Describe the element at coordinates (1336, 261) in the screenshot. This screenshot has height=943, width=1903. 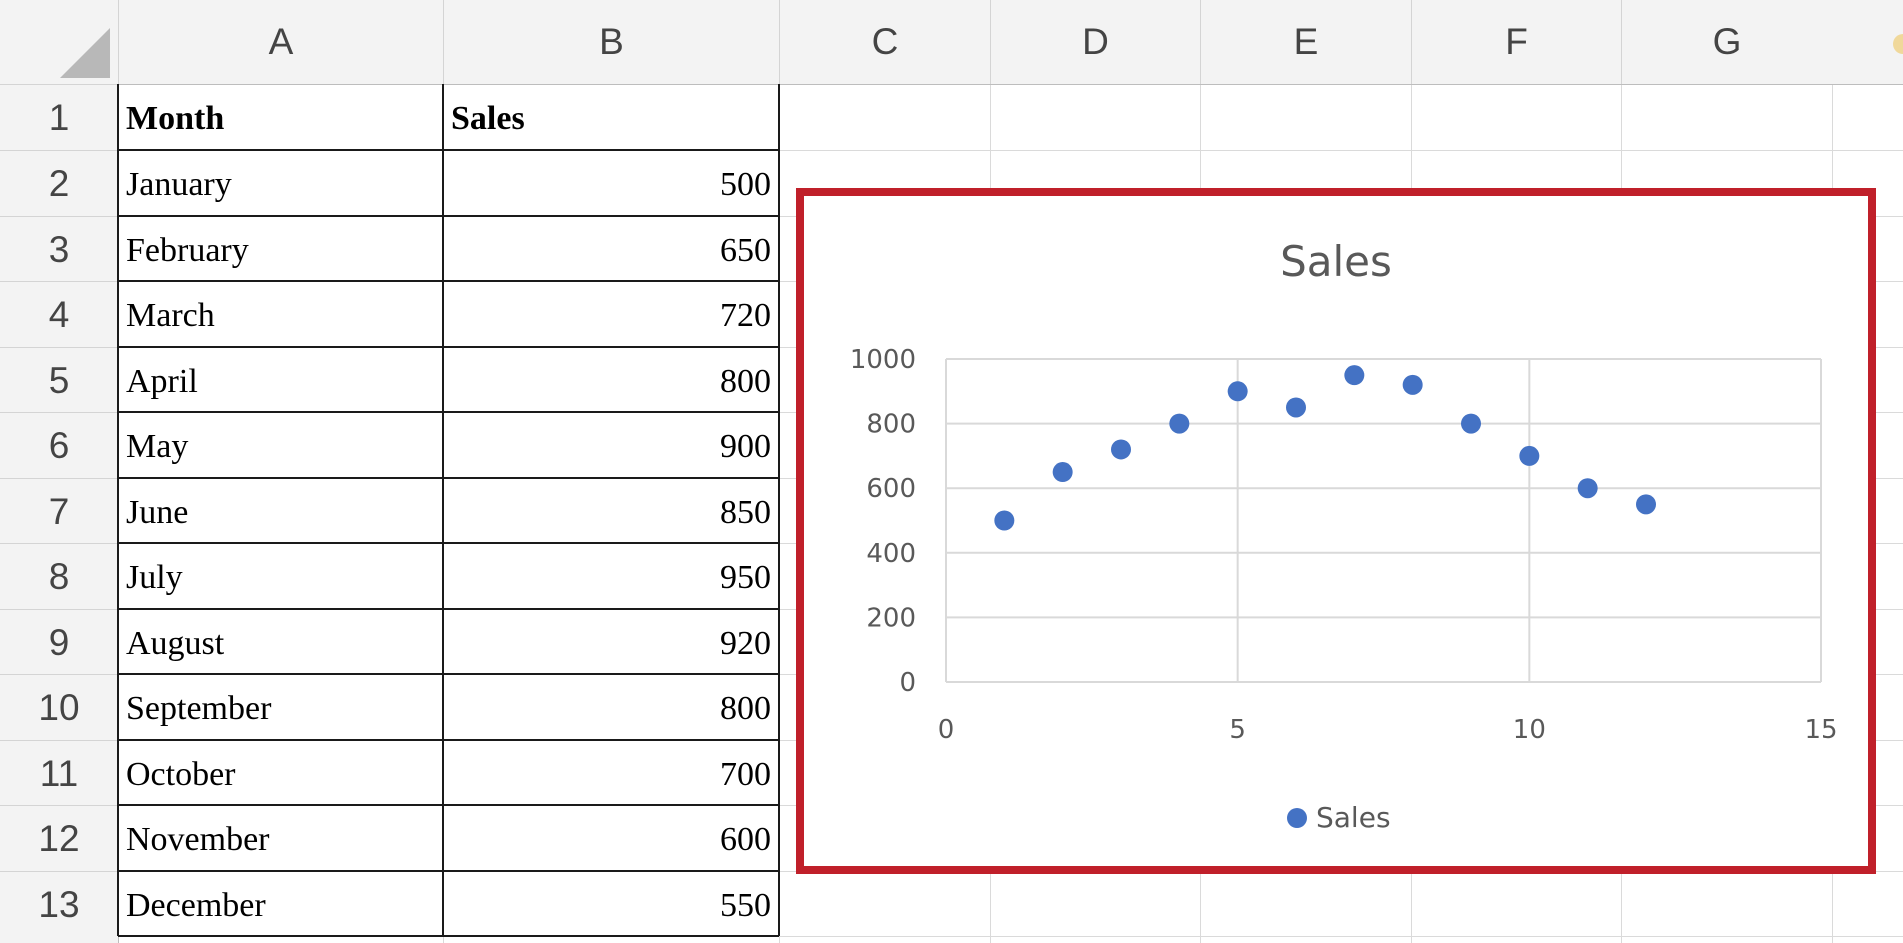
I see `chart-title: Sales` at that location.